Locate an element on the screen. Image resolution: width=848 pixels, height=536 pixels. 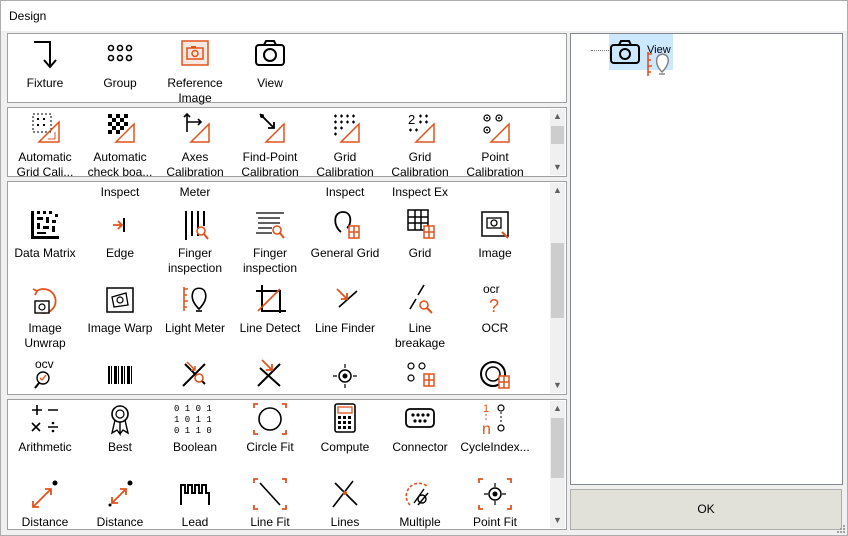
tool-arithmetic: Arithmetic is located at coordinates (45, 427).